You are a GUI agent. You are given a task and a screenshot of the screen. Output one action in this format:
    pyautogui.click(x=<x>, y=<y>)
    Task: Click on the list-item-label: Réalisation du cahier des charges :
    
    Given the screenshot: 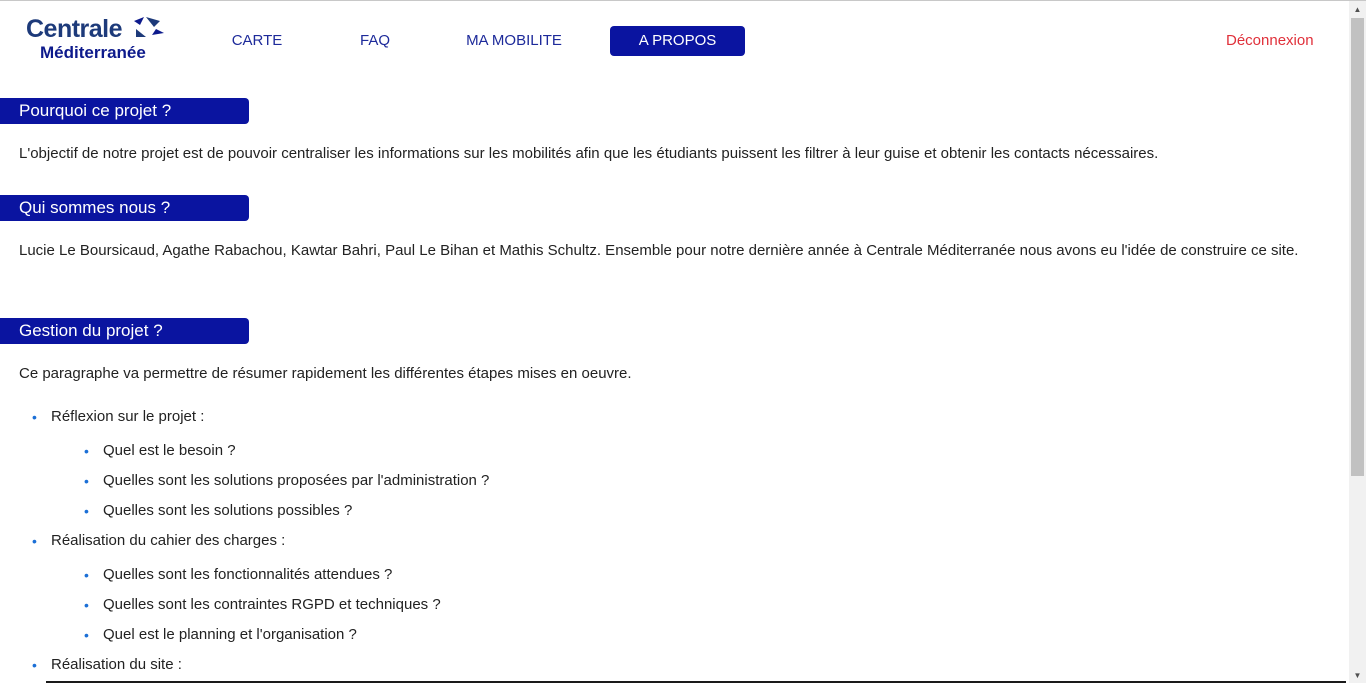 What is the action you would take?
    pyautogui.click(x=168, y=540)
    